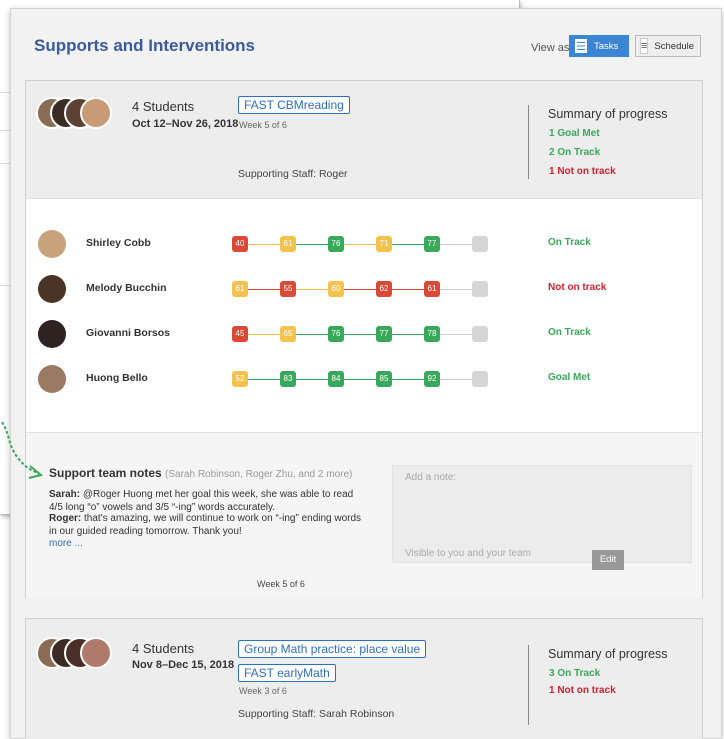  I want to click on score-badge: 60, so click(336, 289).